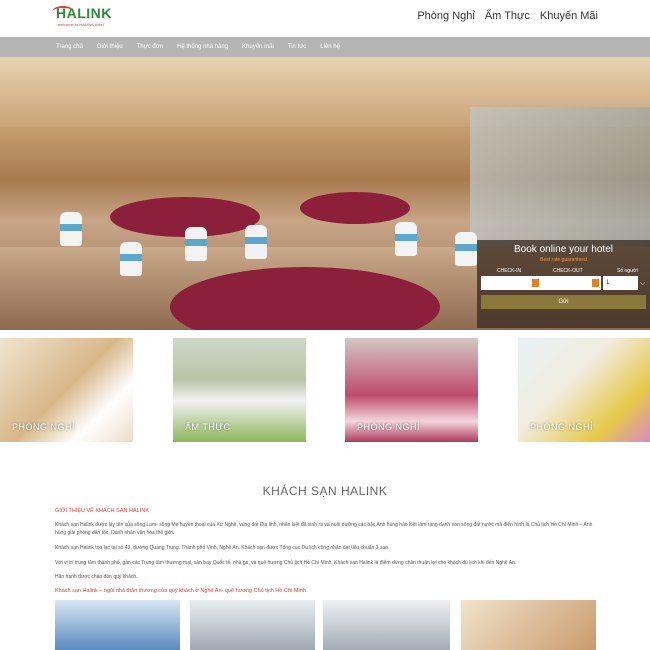 The width and height of the screenshot is (650, 650). Describe the element at coordinates (66, 390) in the screenshot. I see `thumb-phong-nghi-1: PHÒNG NGHỈ` at that location.